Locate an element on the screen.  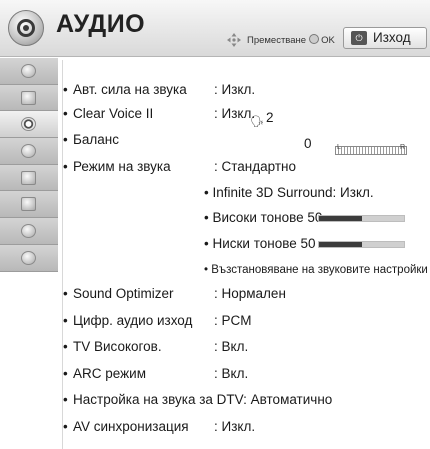
sub-setting-reset: • Възстановяване на звуковите настройки is located at coordinates (317, 270).